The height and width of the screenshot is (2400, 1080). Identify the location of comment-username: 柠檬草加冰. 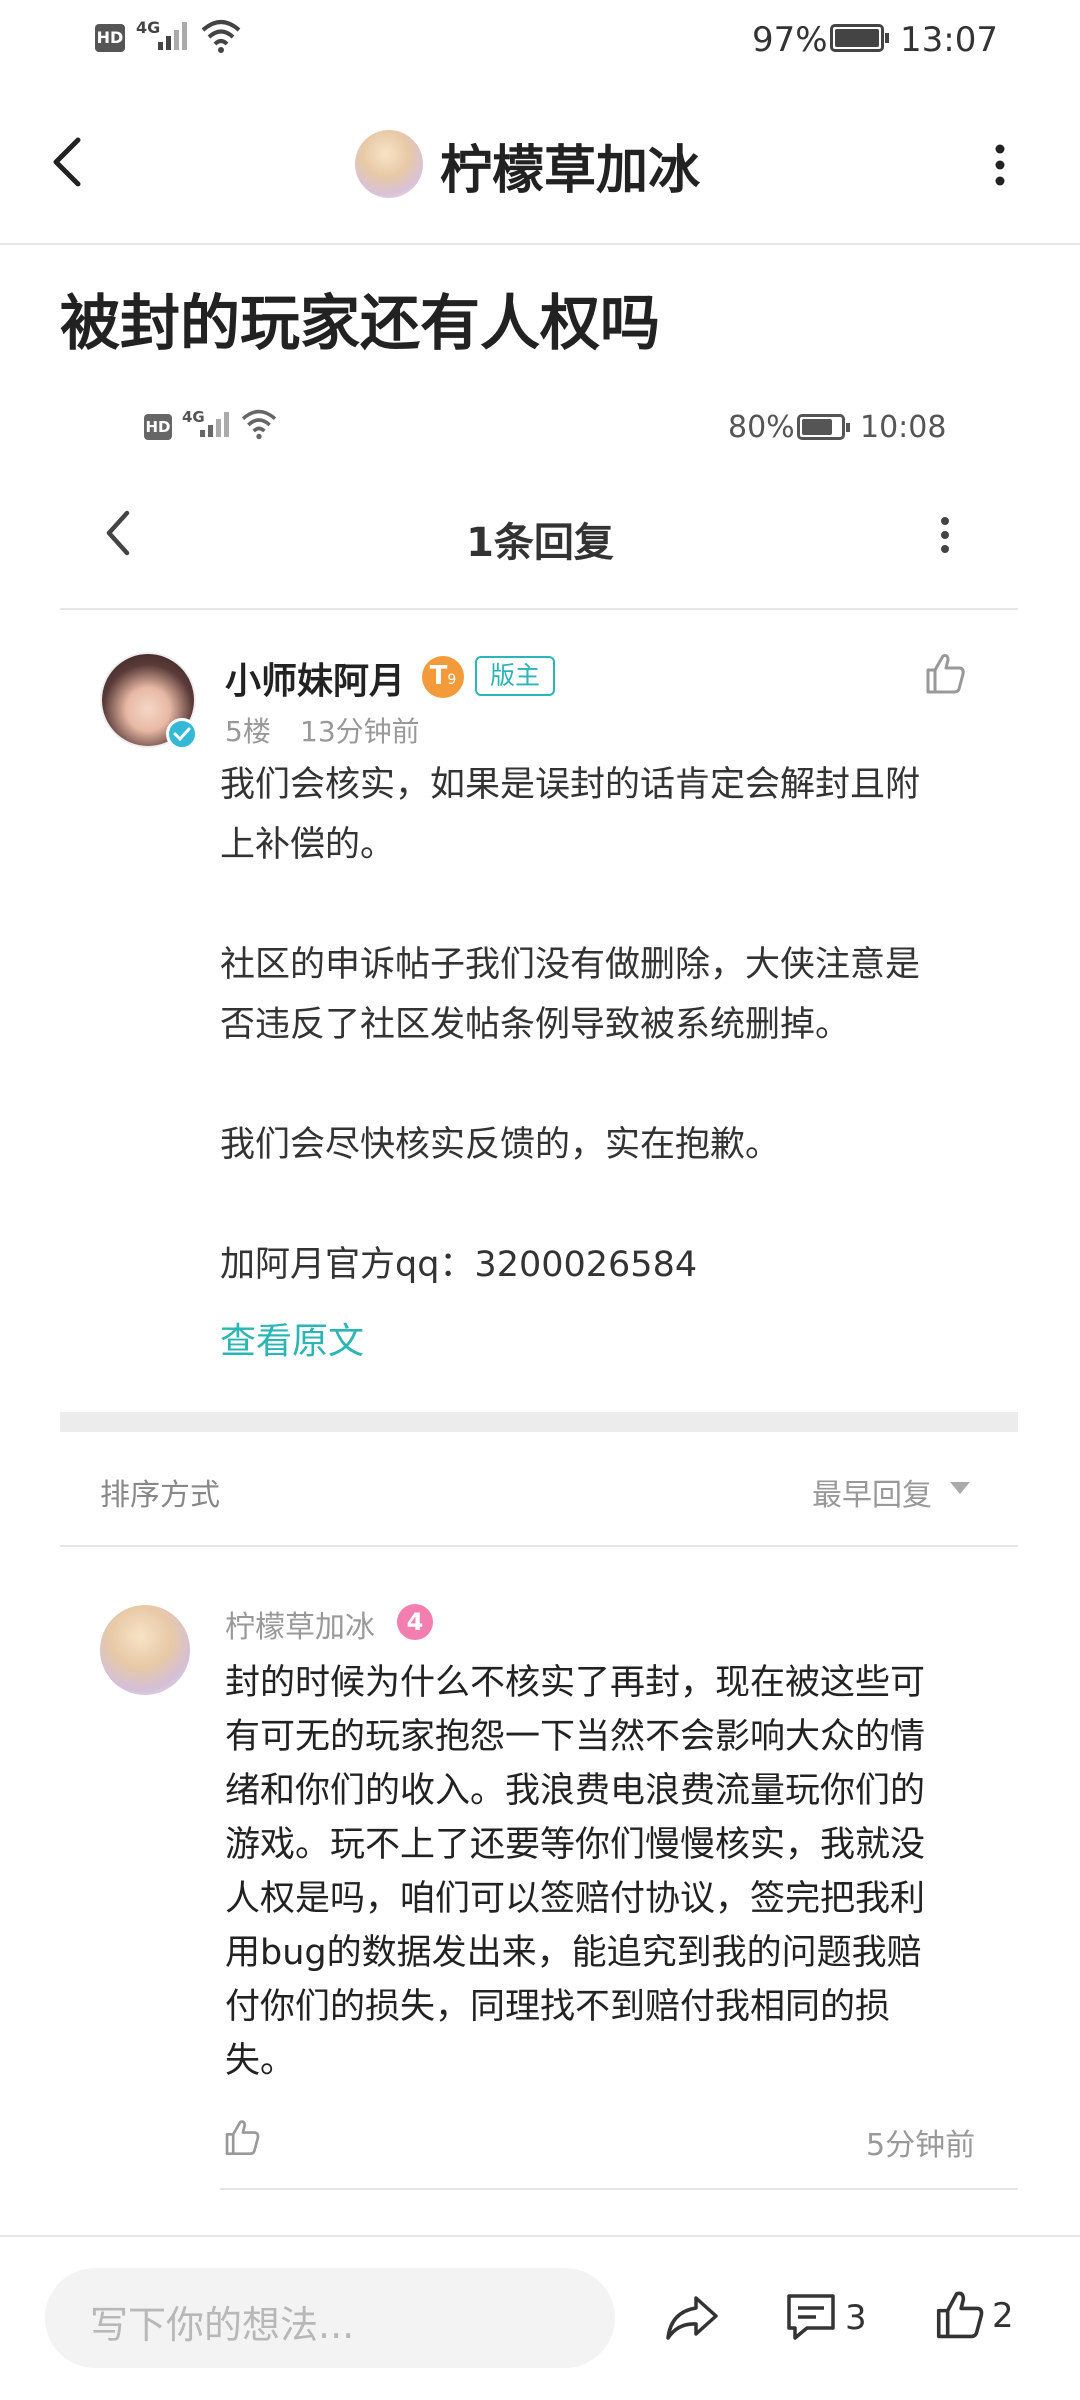
(300, 1624).